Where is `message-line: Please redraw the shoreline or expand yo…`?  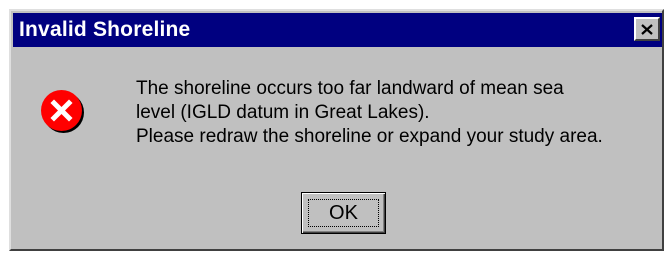
message-line: Please redraw the shoreline or expand yo… is located at coordinates (369, 136).